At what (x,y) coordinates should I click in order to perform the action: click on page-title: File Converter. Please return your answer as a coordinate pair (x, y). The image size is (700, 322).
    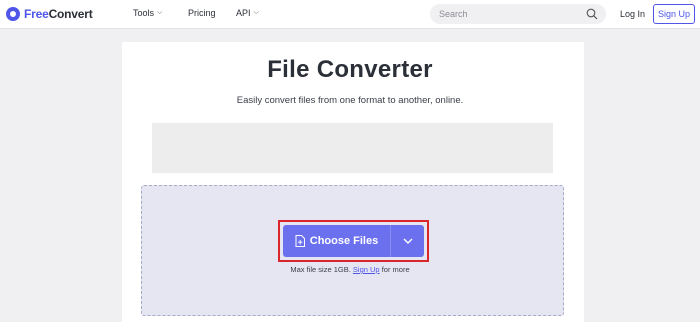
    Looking at the image, I should click on (350, 69).